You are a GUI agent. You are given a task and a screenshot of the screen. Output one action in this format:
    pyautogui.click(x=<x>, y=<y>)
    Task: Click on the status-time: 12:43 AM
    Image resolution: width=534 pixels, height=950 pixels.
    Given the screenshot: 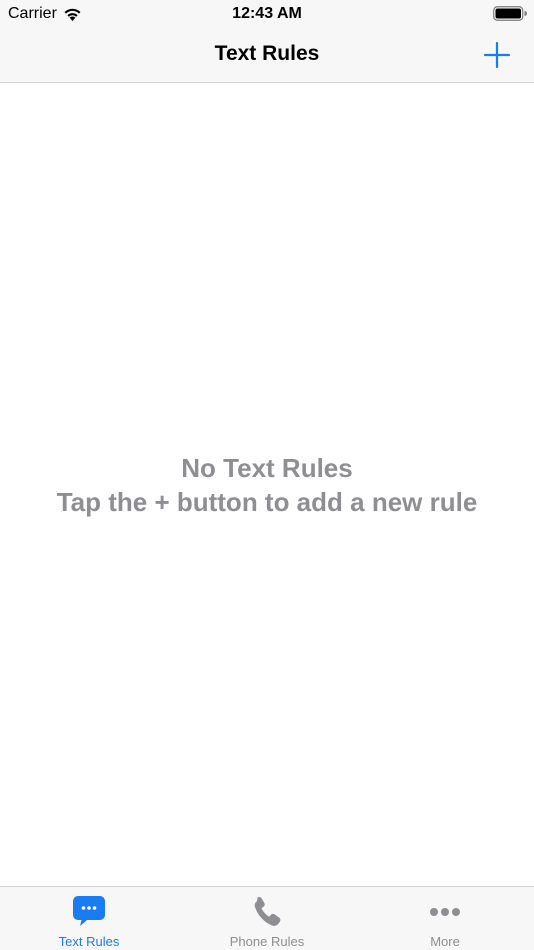 What is the action you would take?
    pyautogui.click(x=267, y=13)
    